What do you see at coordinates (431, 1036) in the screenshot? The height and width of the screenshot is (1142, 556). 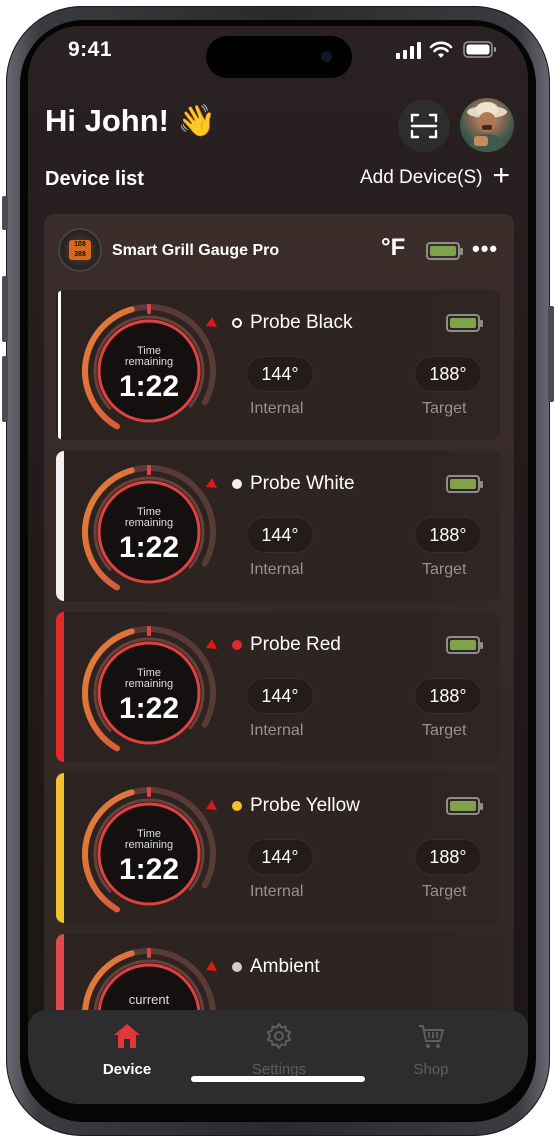 I see `cart-icon` at bounding box center [431, 1036].